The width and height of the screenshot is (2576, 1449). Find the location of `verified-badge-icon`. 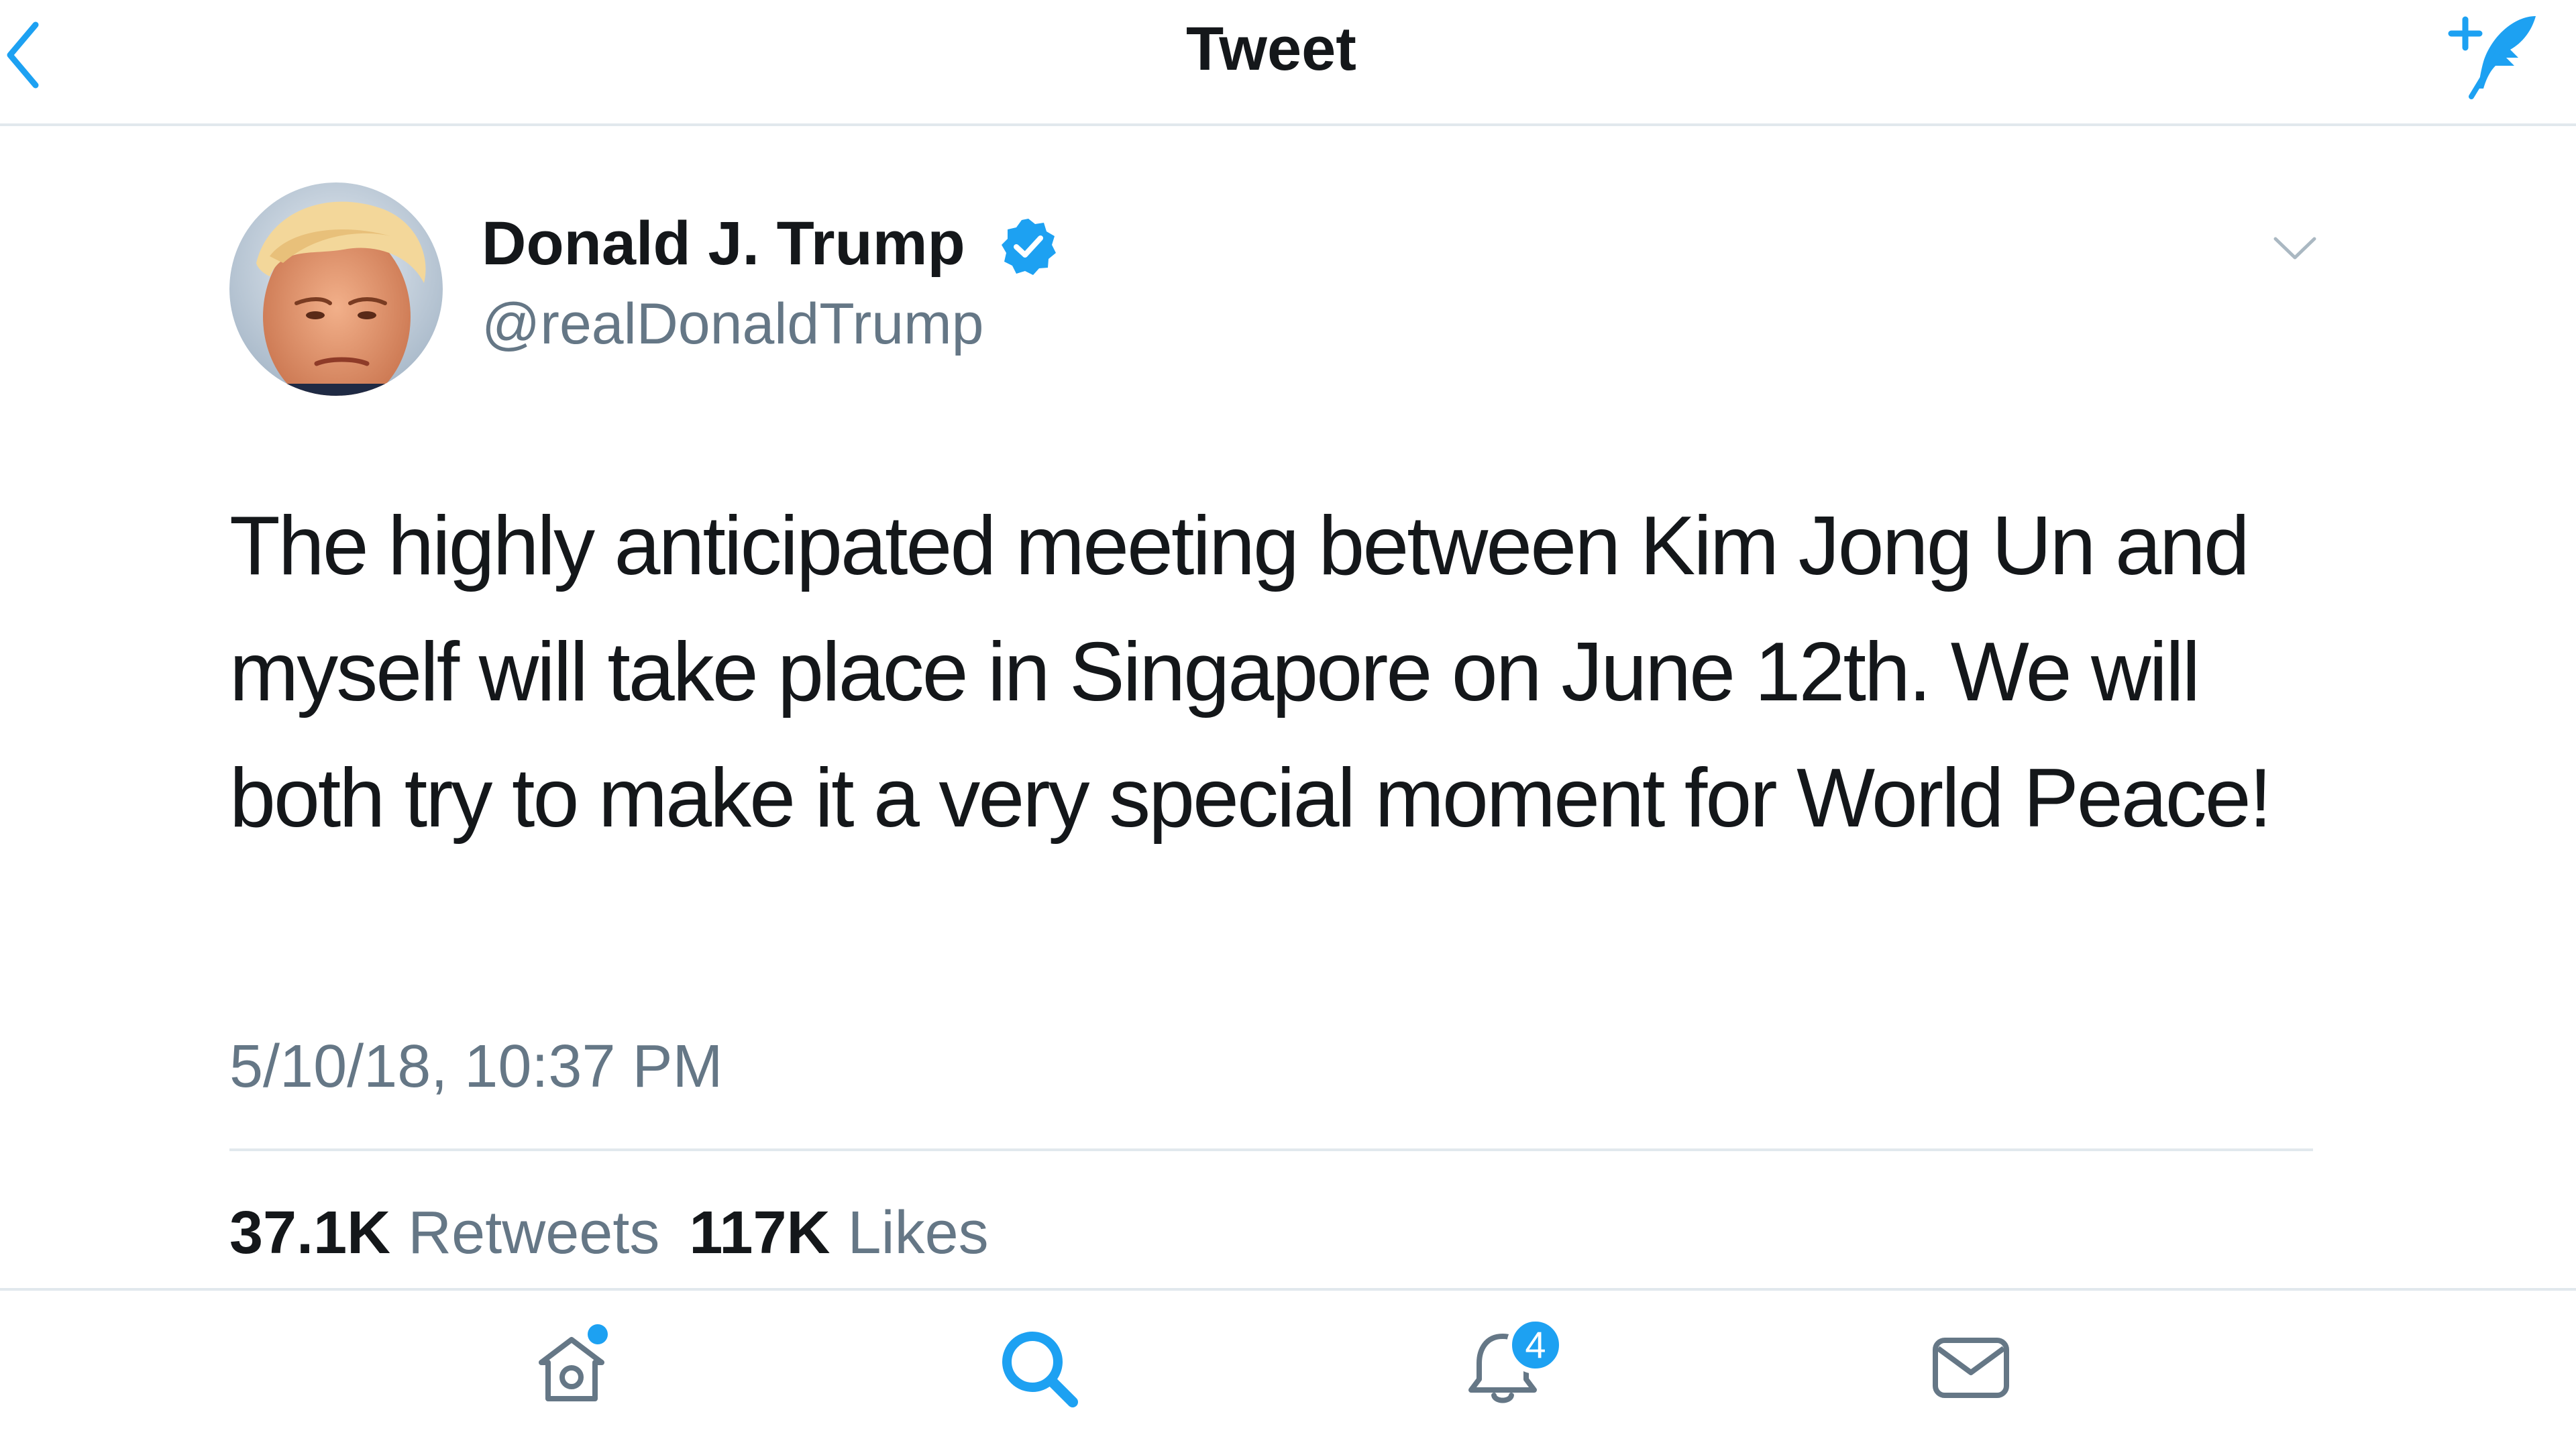

verified-badge-icon is located at coordinates (1029, 247).